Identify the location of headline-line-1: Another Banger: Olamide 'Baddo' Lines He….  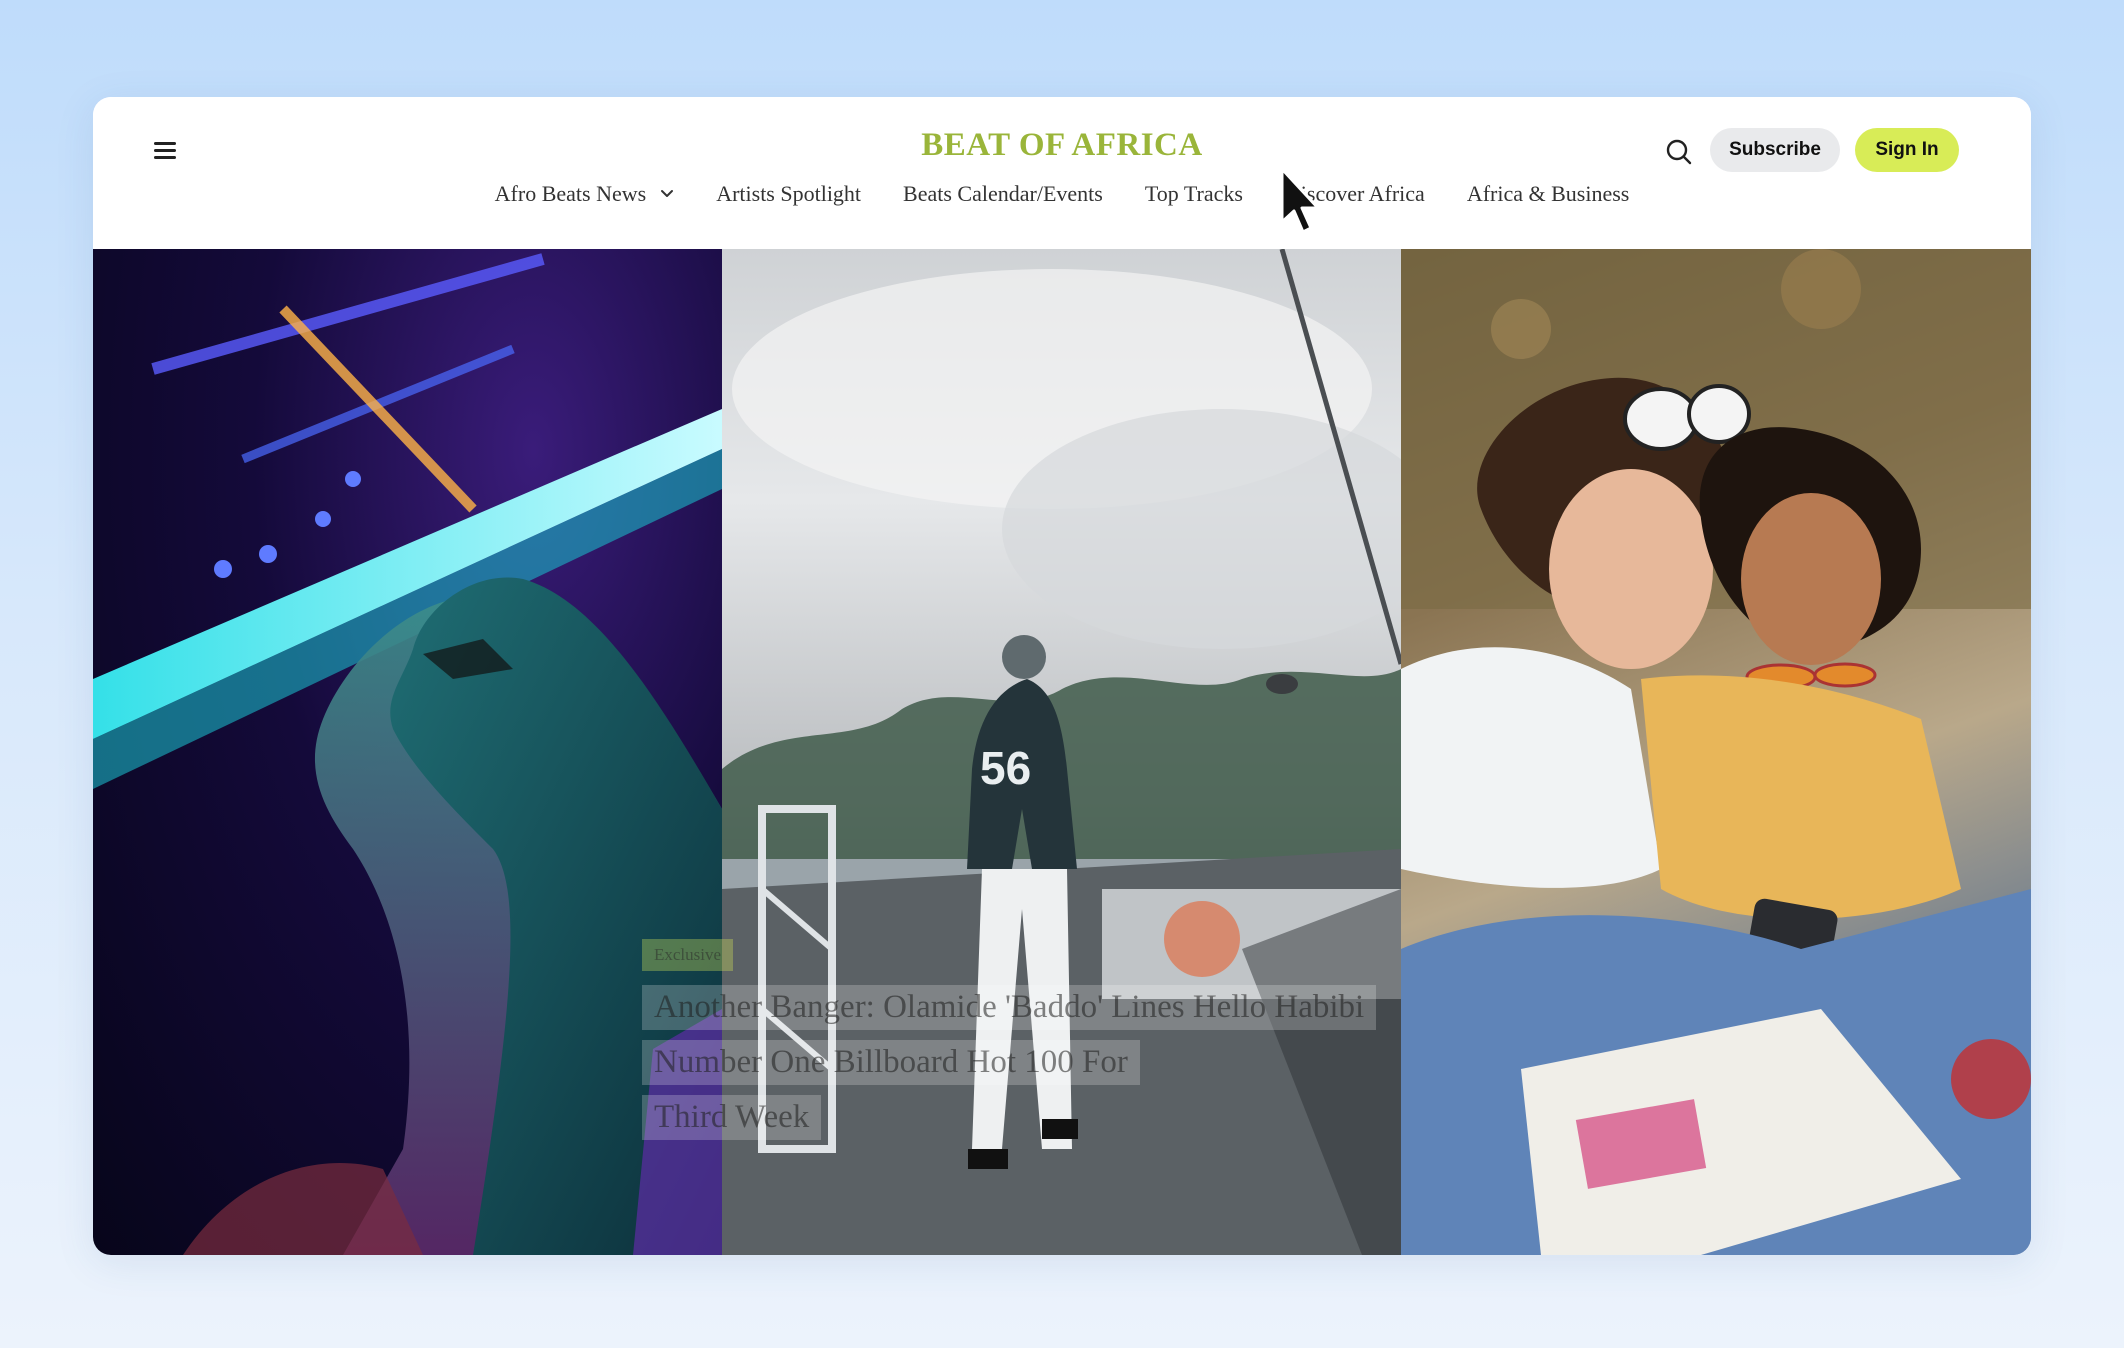
(1009, 1007).